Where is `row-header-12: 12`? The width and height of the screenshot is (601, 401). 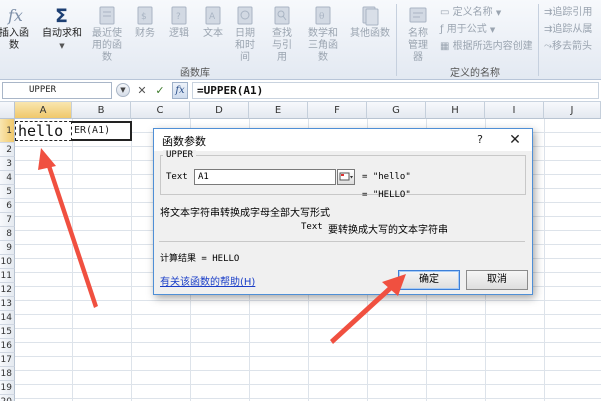 row-header-12: 12 is located at coordinates (7, 290).